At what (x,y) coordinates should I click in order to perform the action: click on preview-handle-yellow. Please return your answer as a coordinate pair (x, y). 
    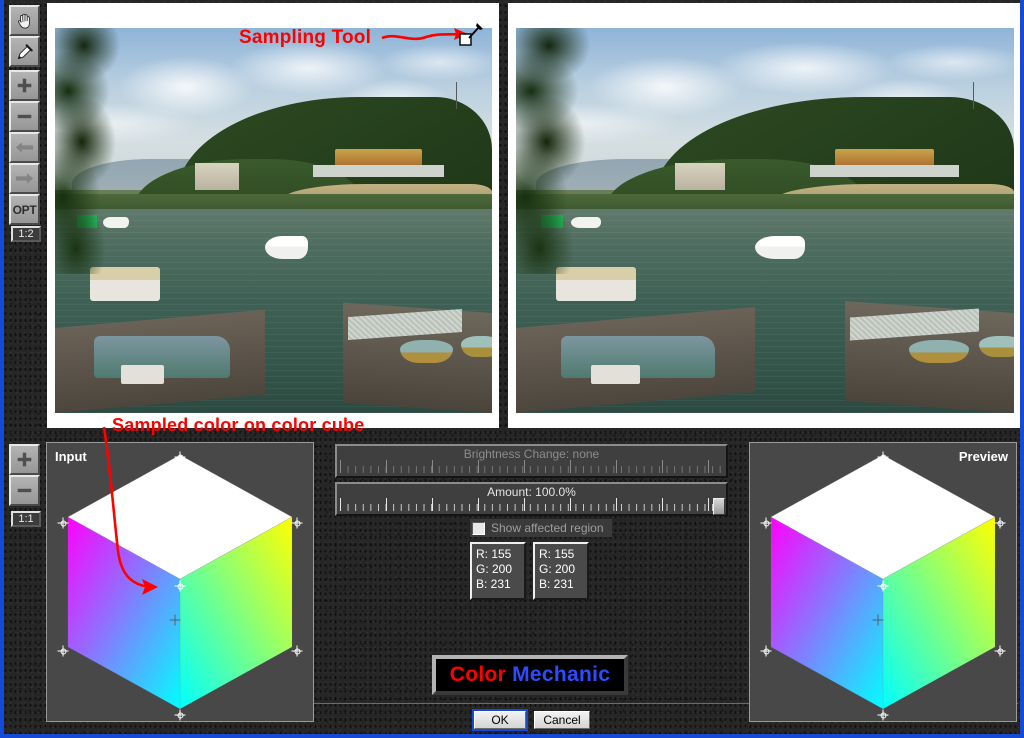
    Looking at the image, I should click on (1000, 523).